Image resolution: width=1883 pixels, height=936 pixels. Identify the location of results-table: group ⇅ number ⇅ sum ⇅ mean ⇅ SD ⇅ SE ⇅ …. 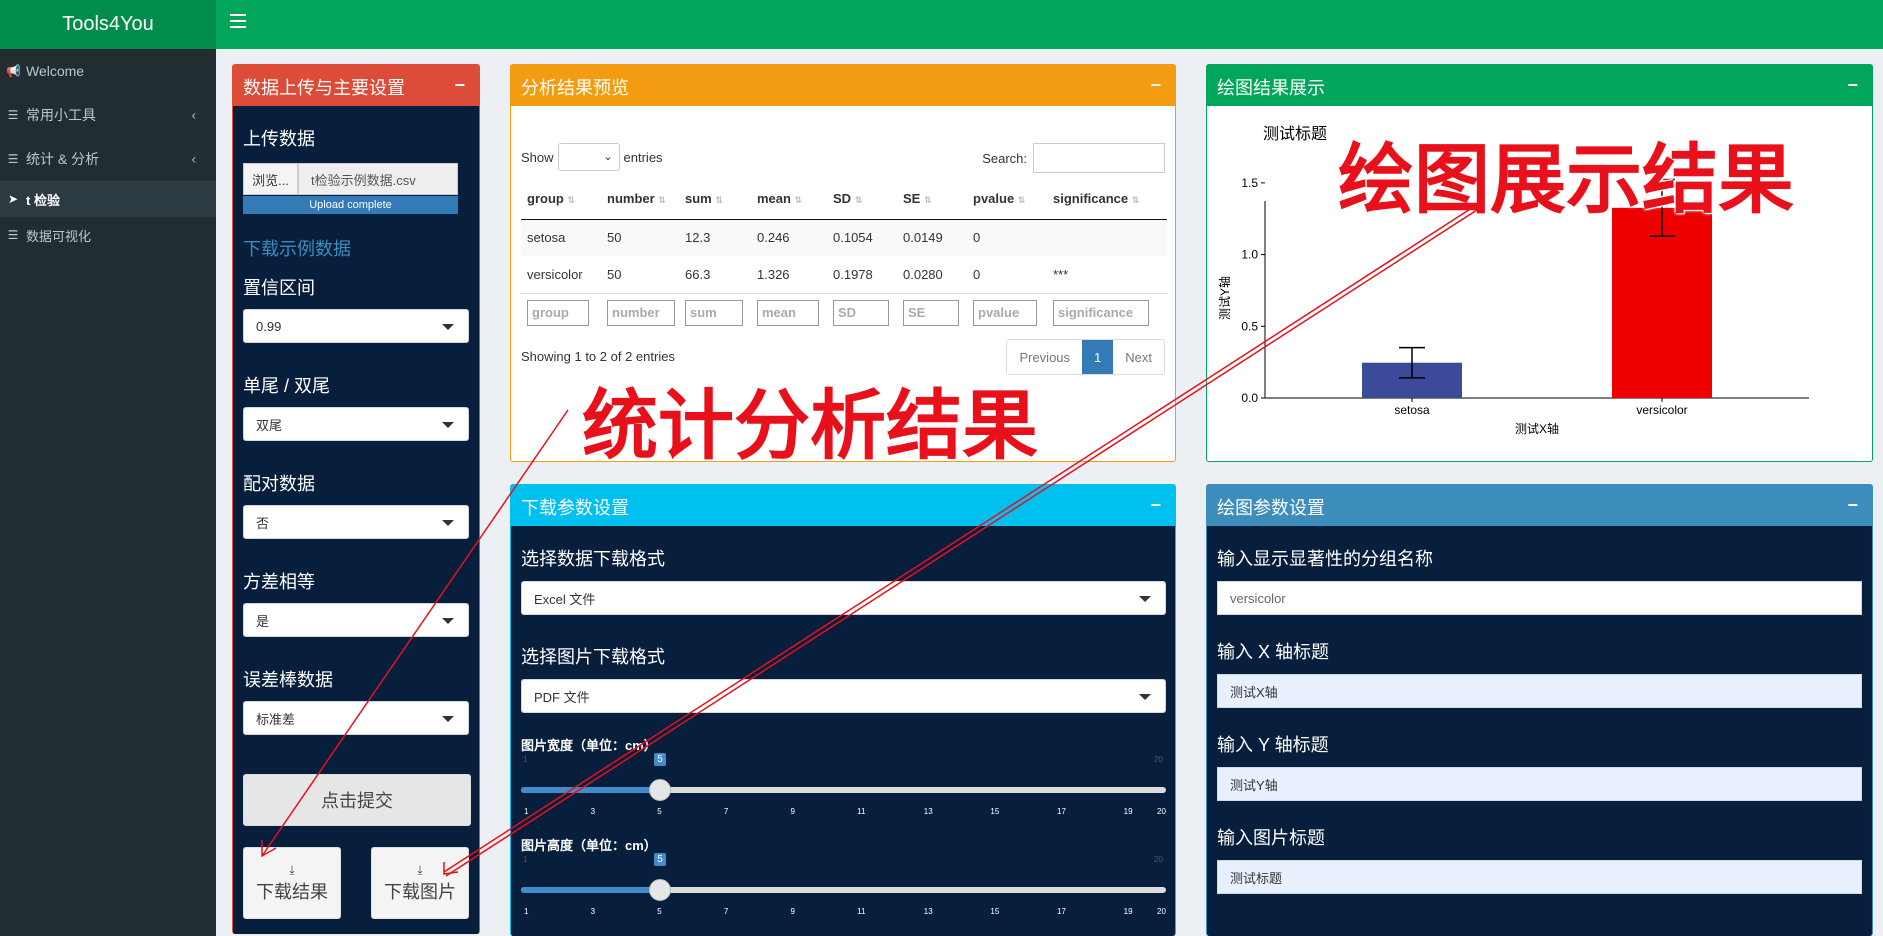
(844, 256).